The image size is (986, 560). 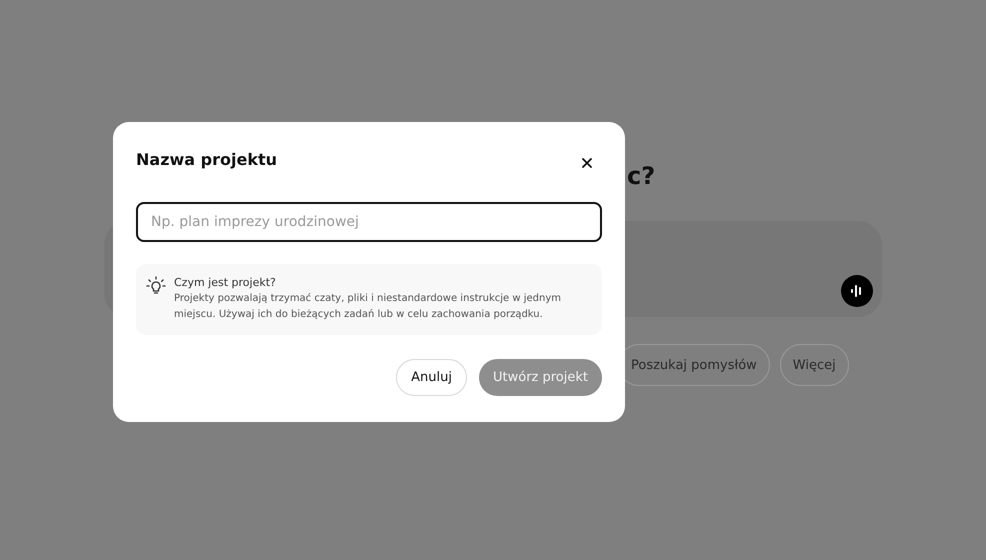 What do you see at coordinates (814, 365) in the screenshot?
I see `suggestion-chip: Więcej` at bounding box center [814, 365].